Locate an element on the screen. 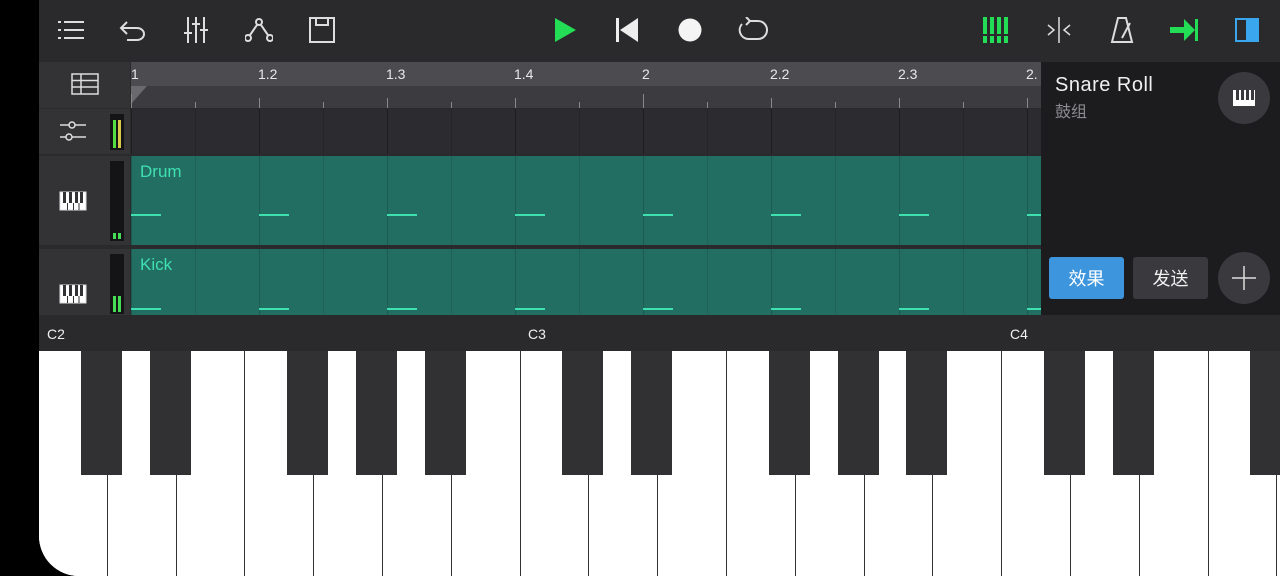 The width and height of the screenshot is (1280, 576). ruler-label: 1.4 is located at coordinates (524, 74).